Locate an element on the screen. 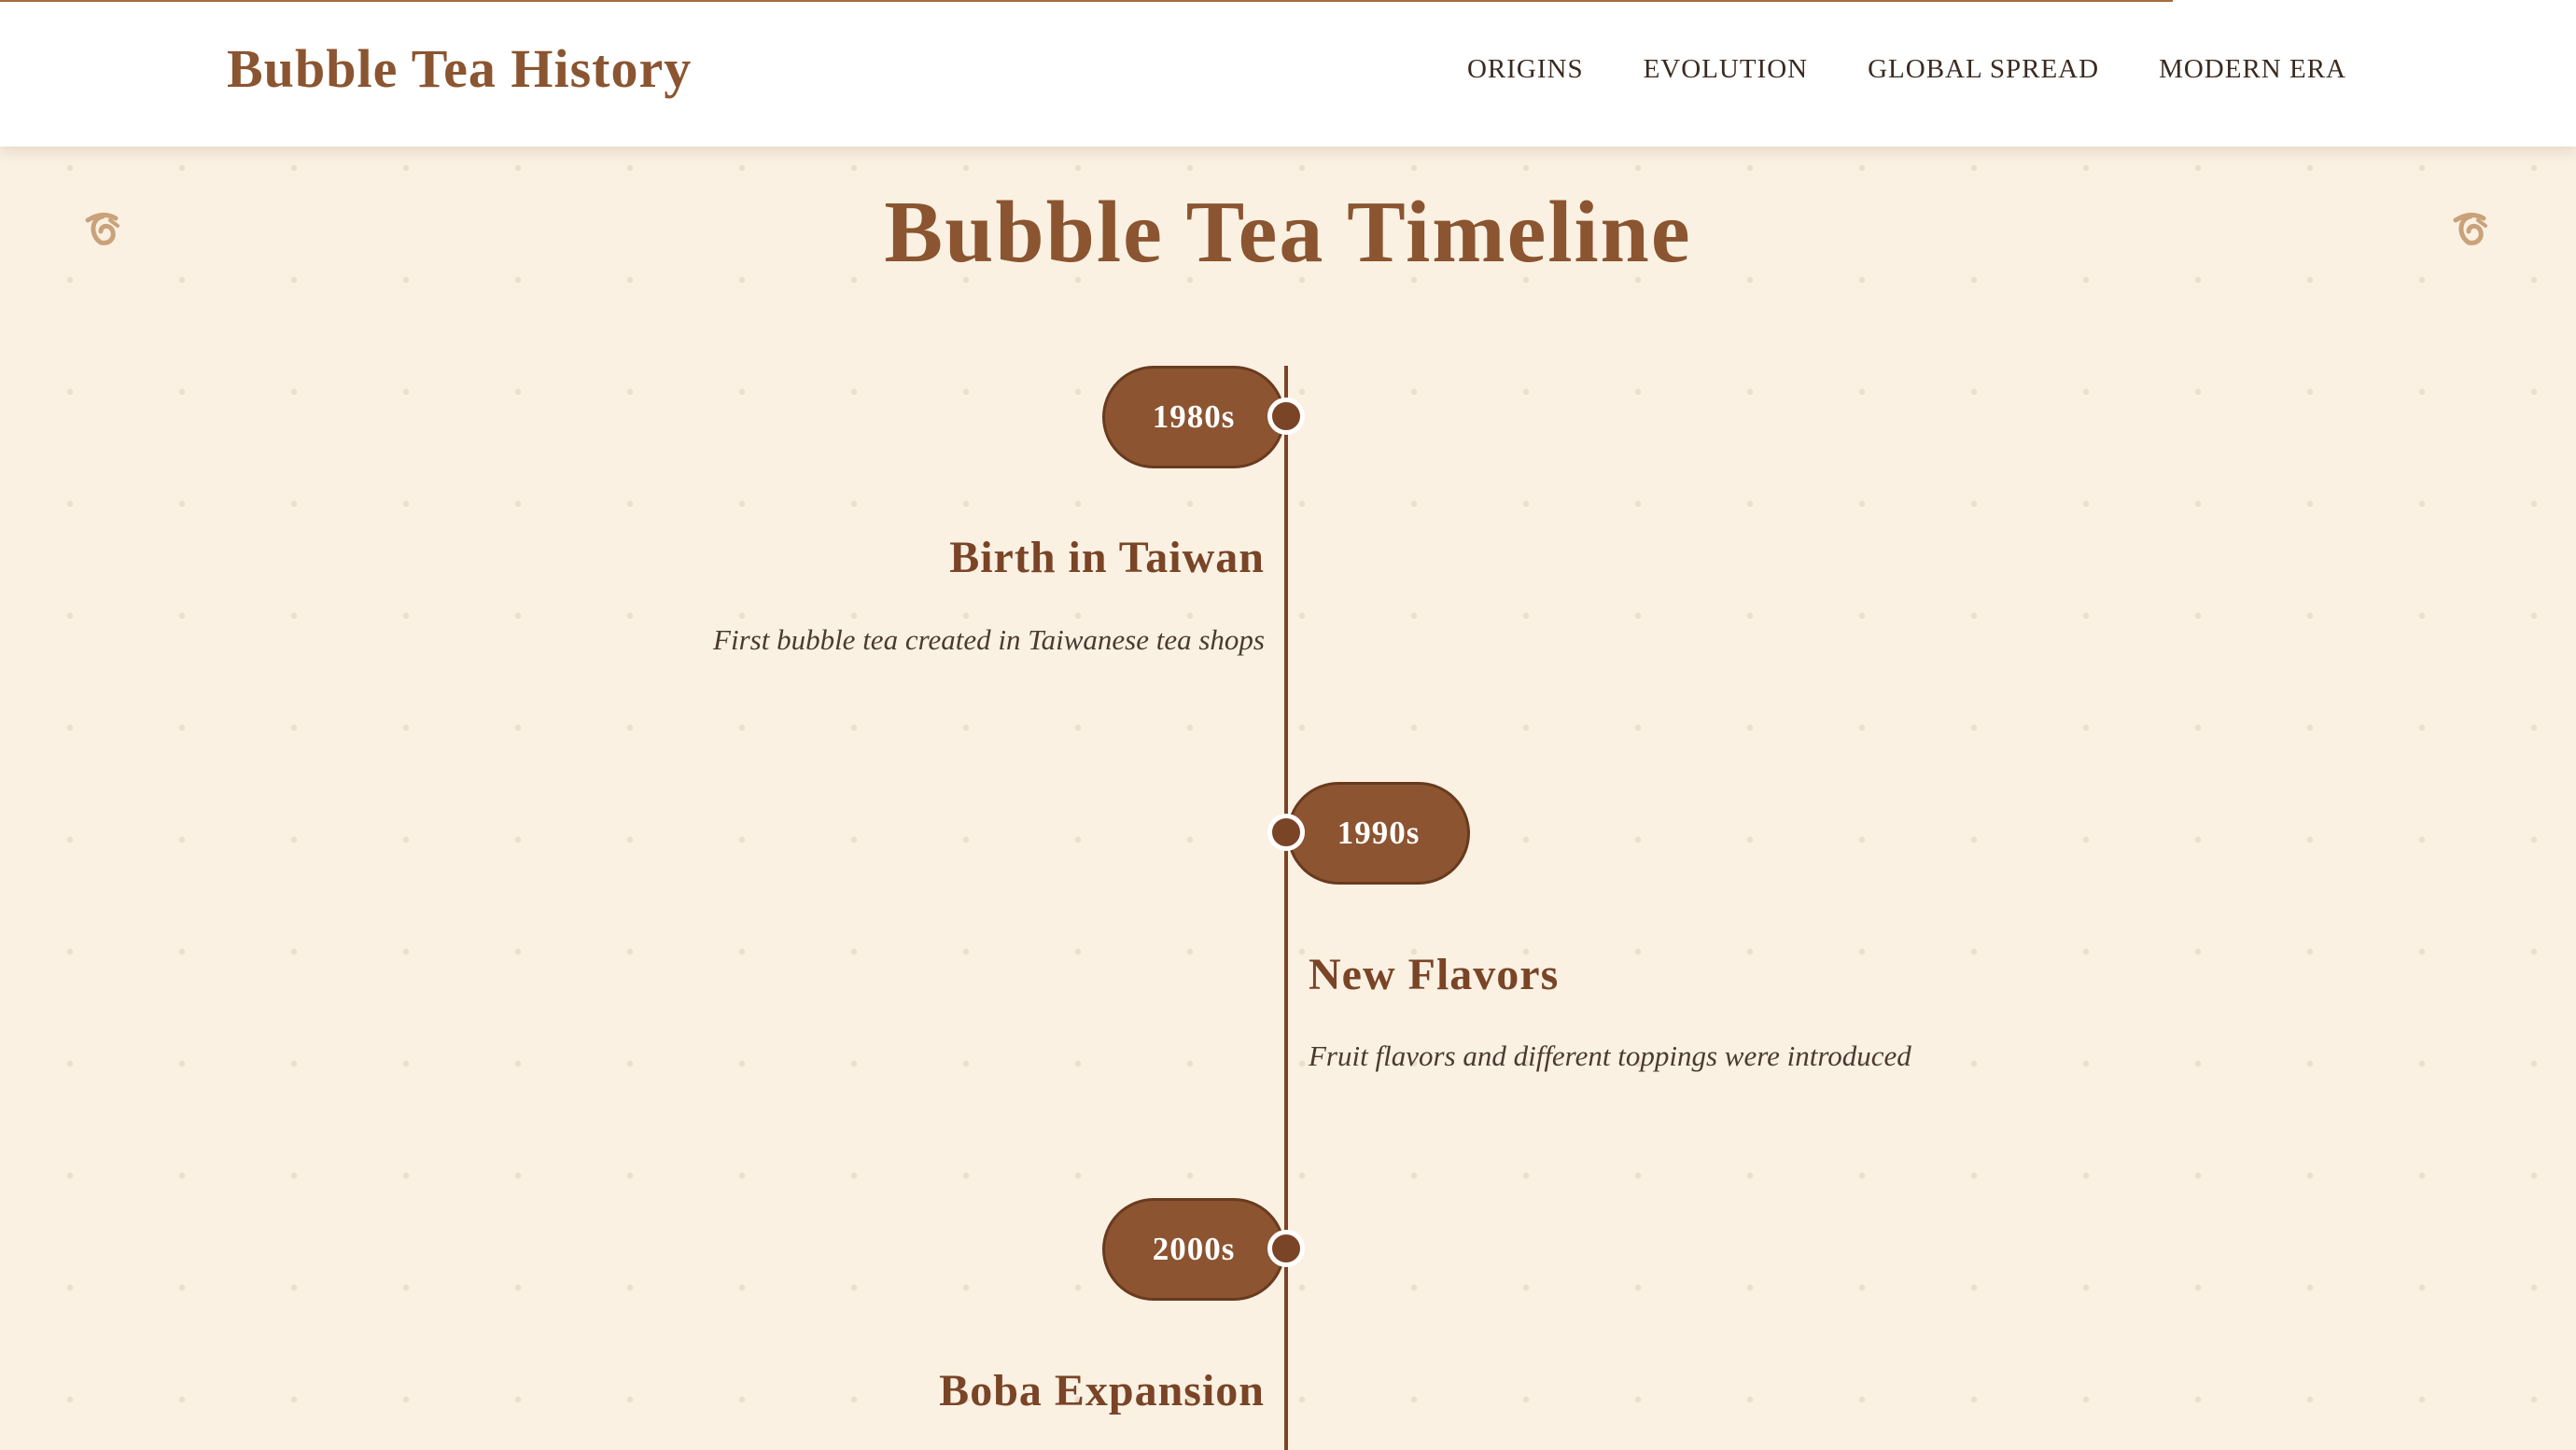 Image resolution: width=2576 pixels, height=1450 pixels. timeline-axis is located at coordinates (1286, 908).